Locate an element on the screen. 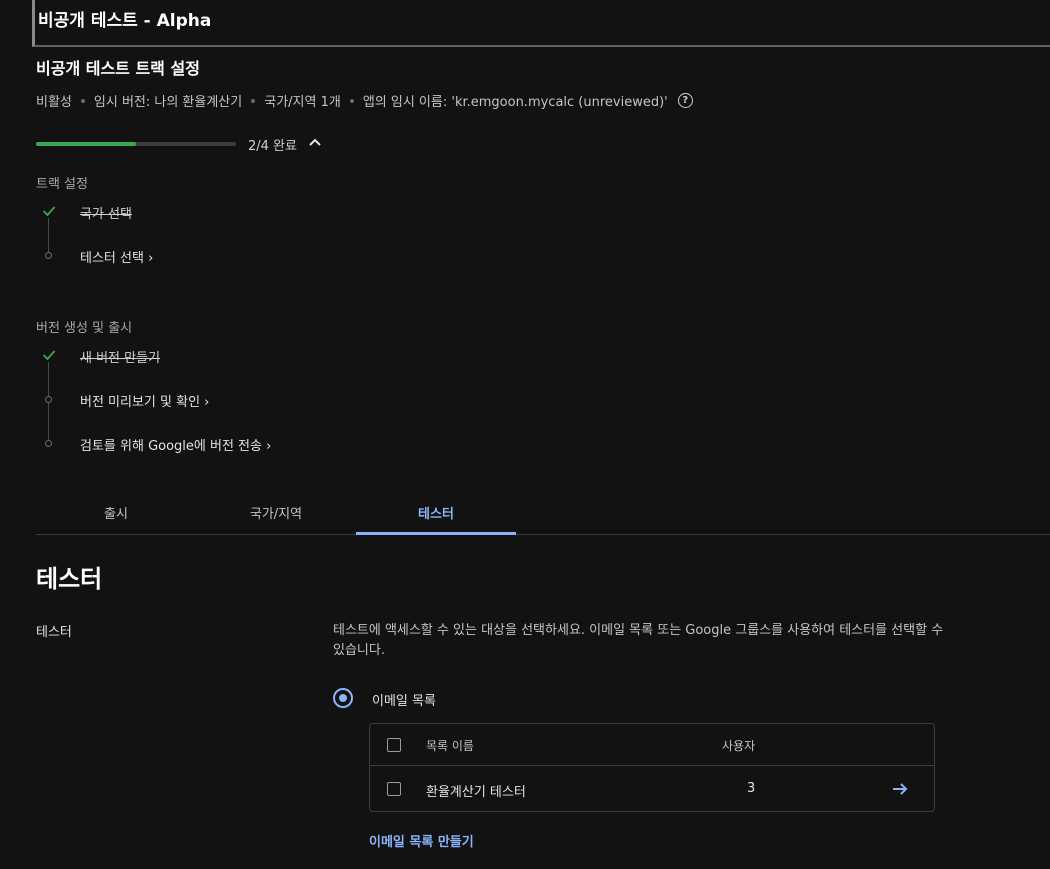 The image size is (1050, 869). table-row: 환율계산기 테스터 3 is located at coordinates (652, 789).